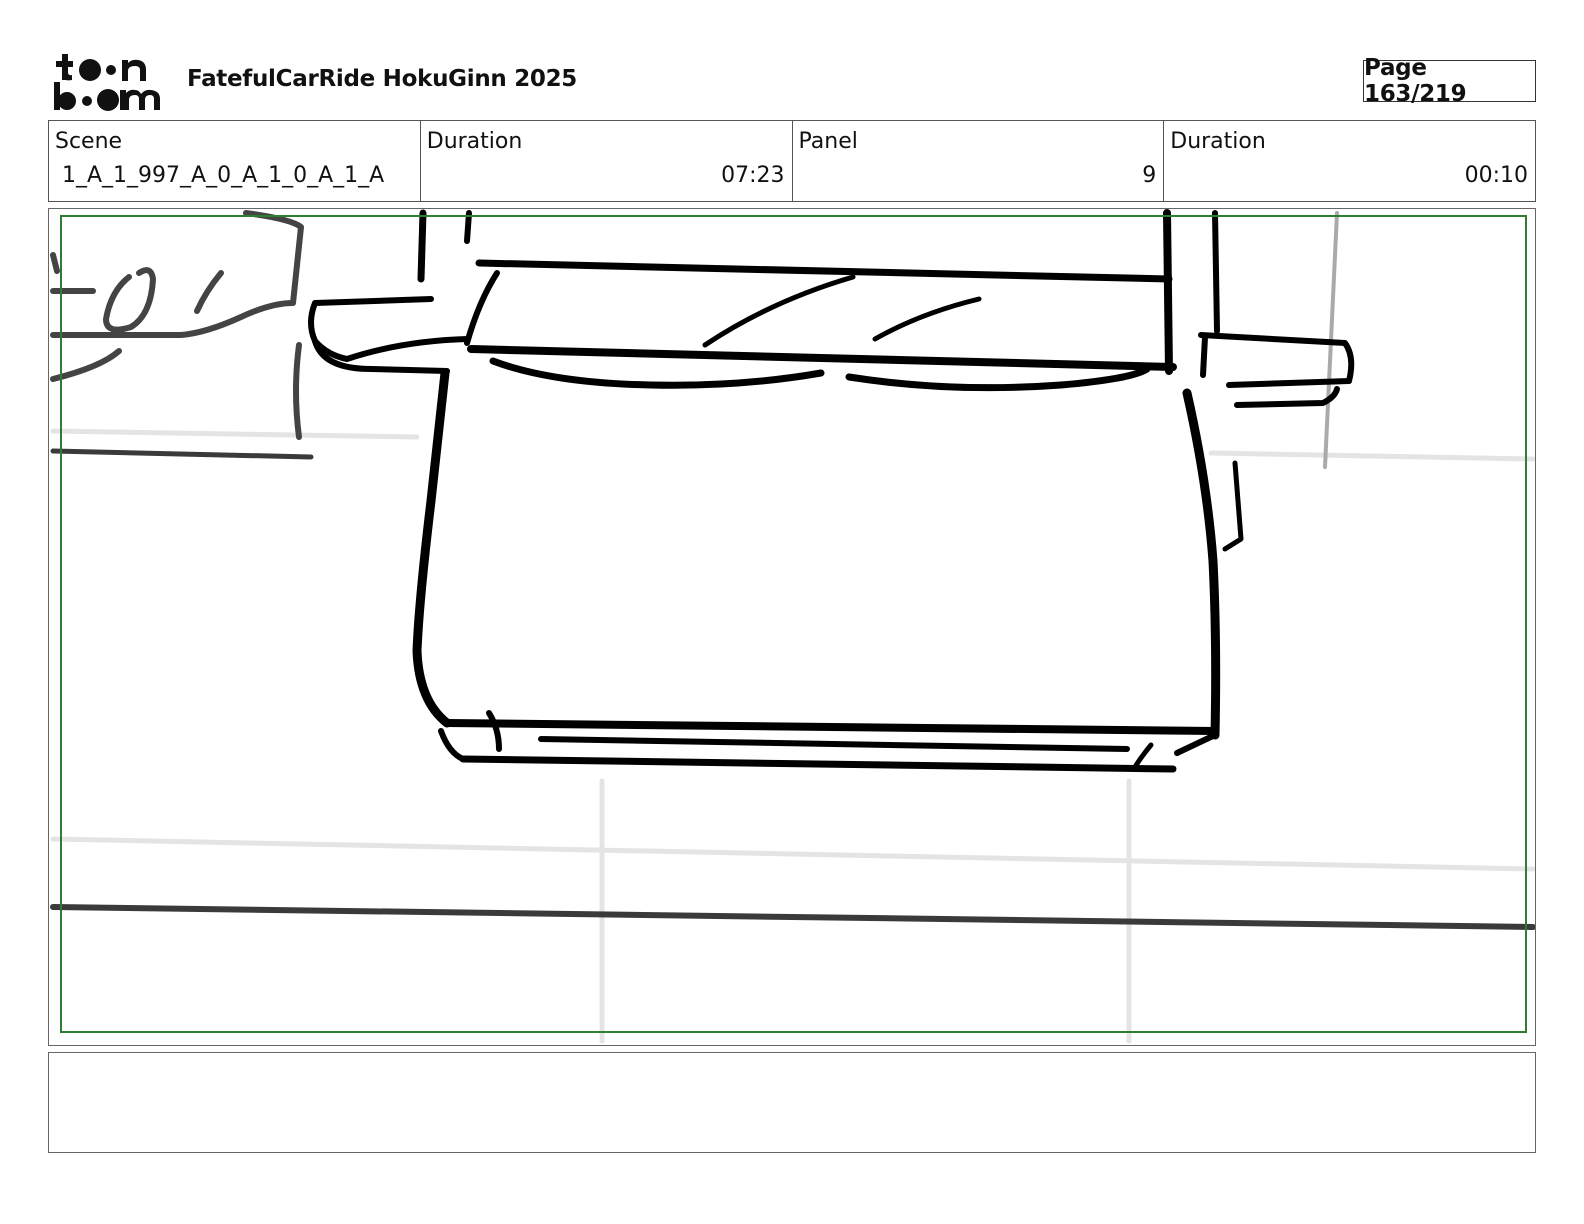 Image resolution: width=1584 pixels, height=1224 pixels. I want to click on scene-duration-value: 07:23, so click(753, 175).